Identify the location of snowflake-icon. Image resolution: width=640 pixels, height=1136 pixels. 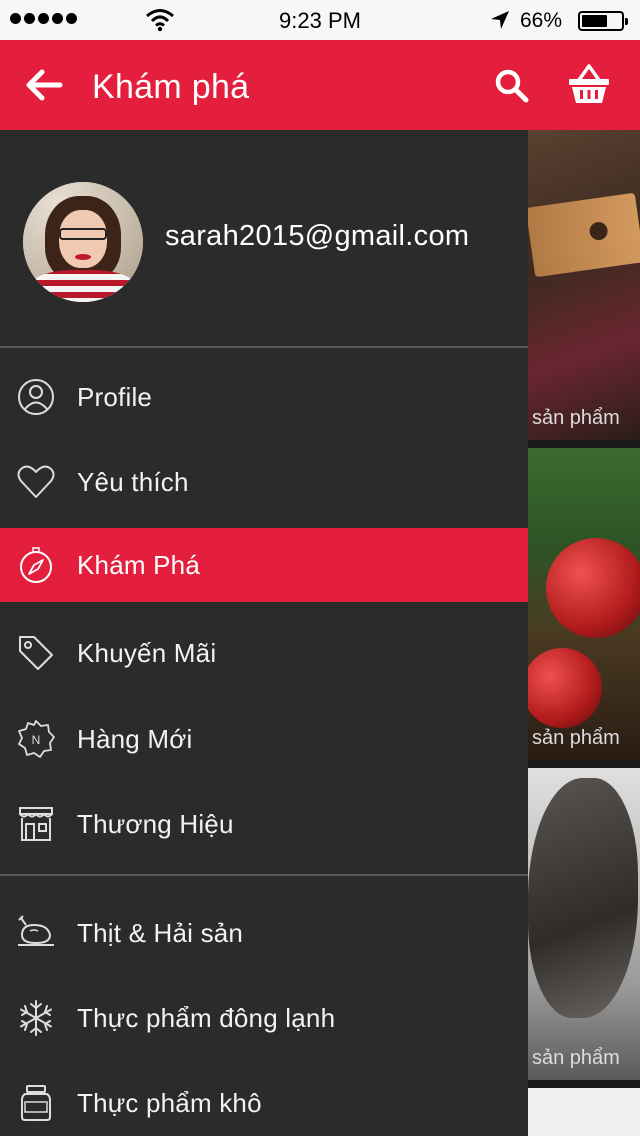
(36, 1018).